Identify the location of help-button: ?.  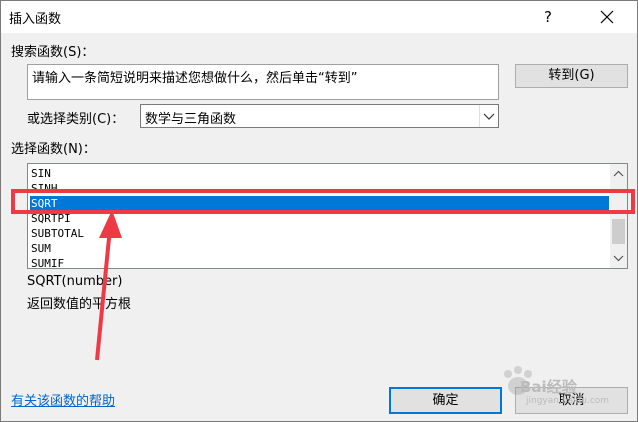
(548, 17).